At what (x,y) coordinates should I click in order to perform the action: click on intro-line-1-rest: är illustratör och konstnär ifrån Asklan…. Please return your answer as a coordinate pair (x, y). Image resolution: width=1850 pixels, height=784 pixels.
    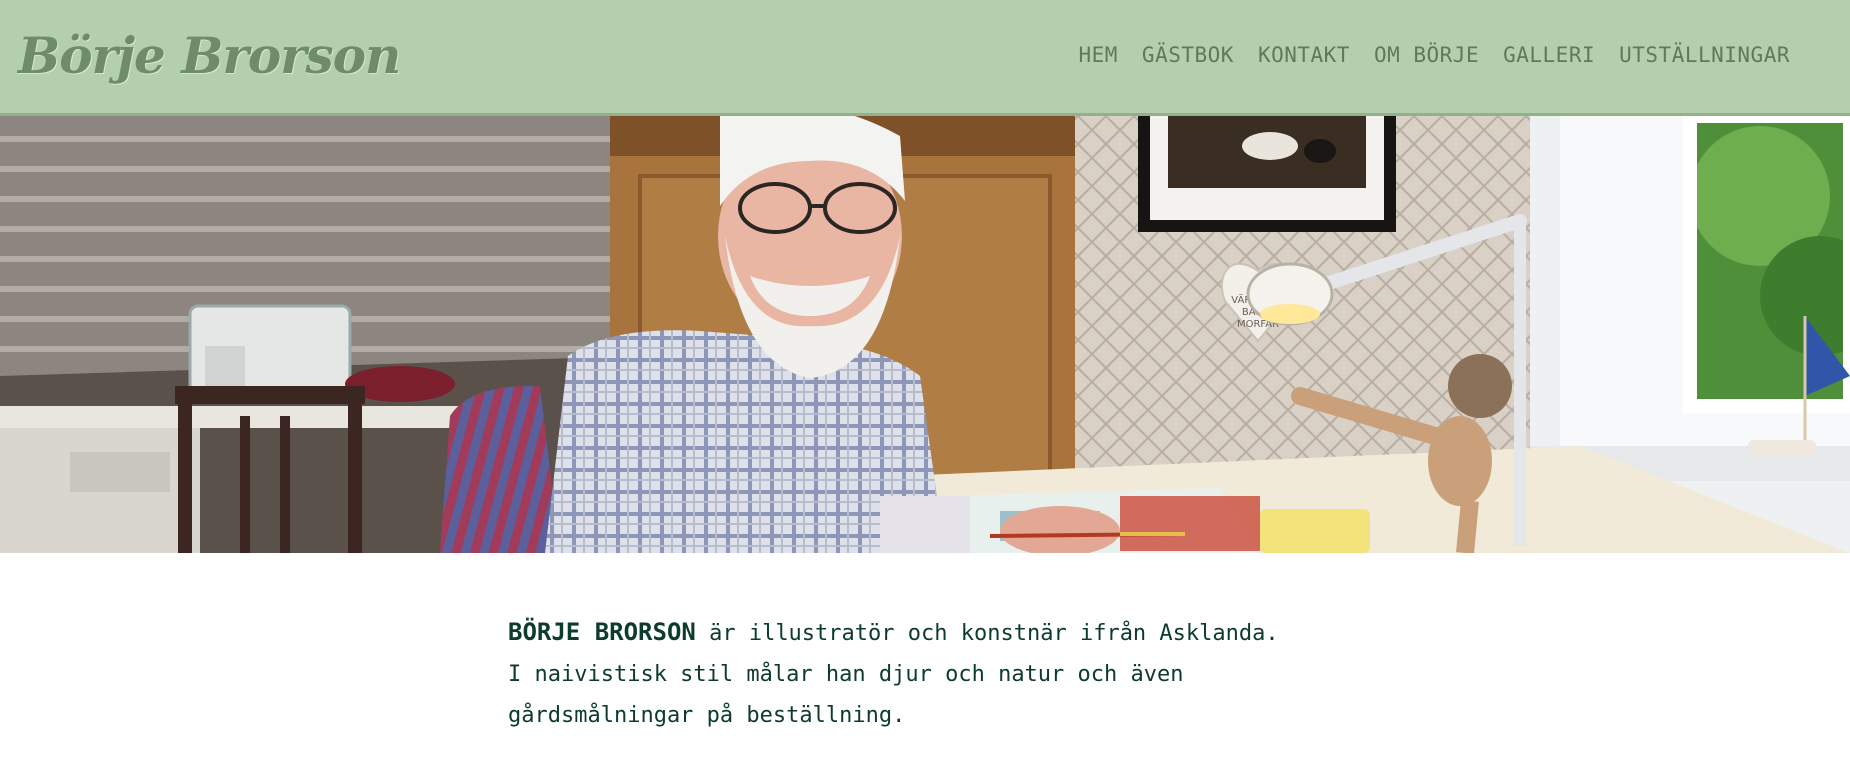
    Looking at the image, I should click on (987, 633).